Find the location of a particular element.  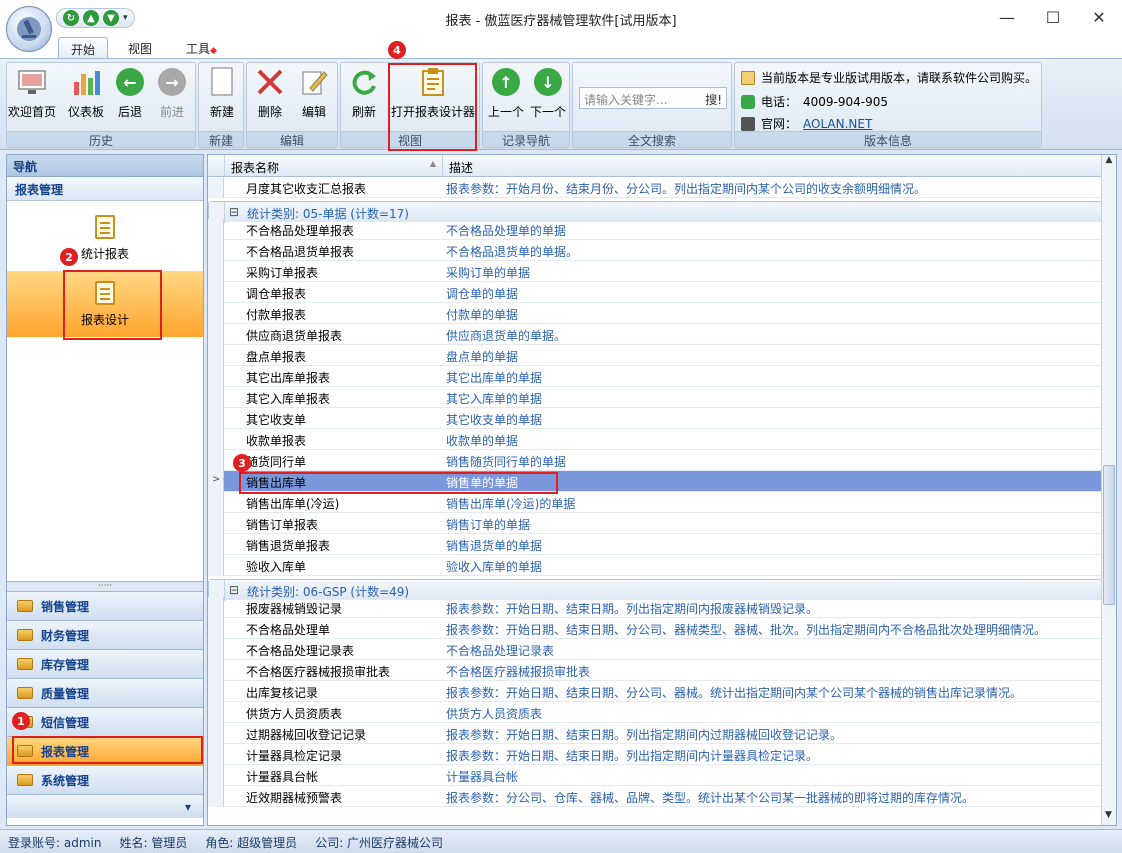

table-row: 采购订单报表 采购订单的单据 is located at coordinates (655, 271).